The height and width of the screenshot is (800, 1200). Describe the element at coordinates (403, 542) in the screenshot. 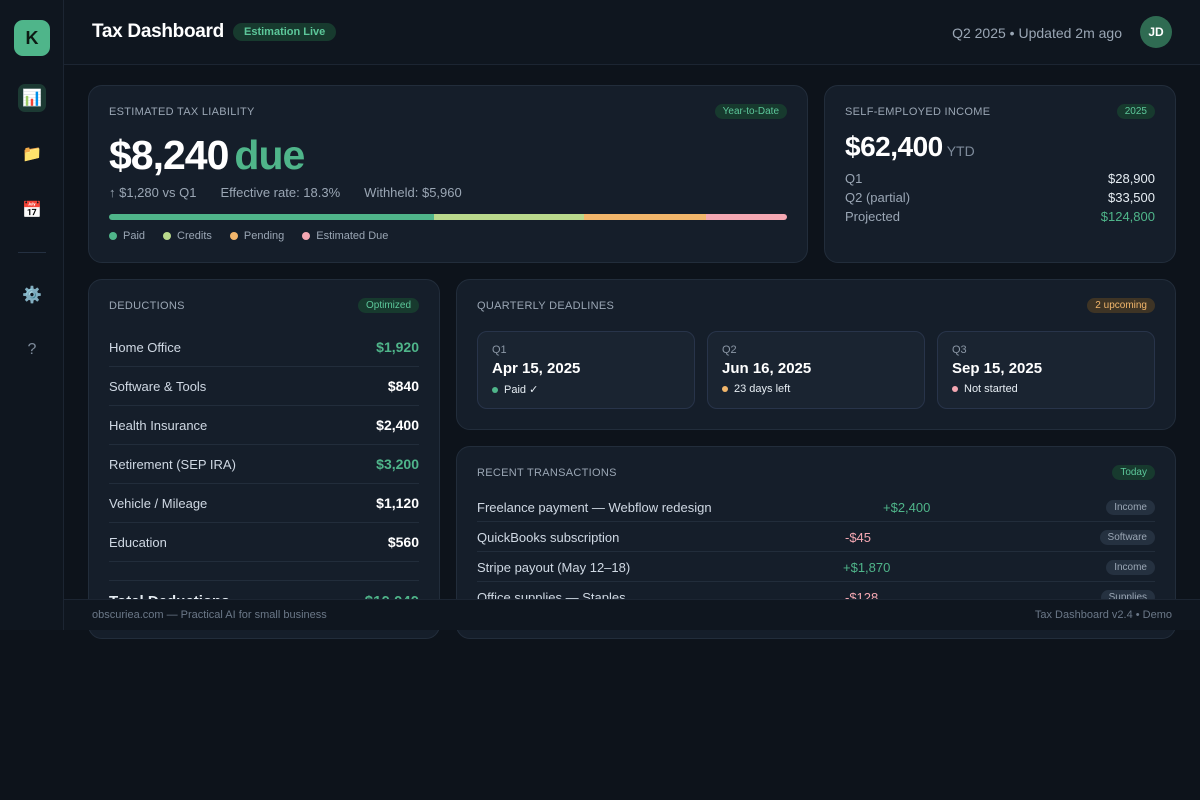

I see `deduction-value: $560` at that location.